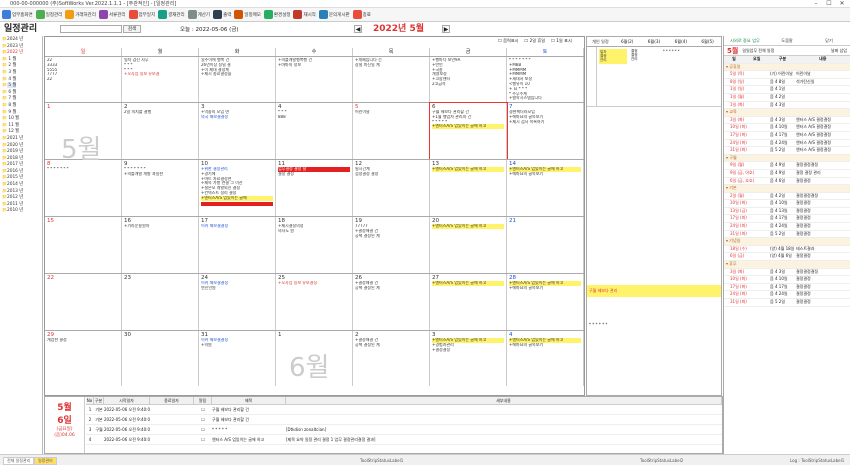  I want to click on day-cell: 13 +엔터스A/S 업있이는 글에 하고, so click(468, 188).